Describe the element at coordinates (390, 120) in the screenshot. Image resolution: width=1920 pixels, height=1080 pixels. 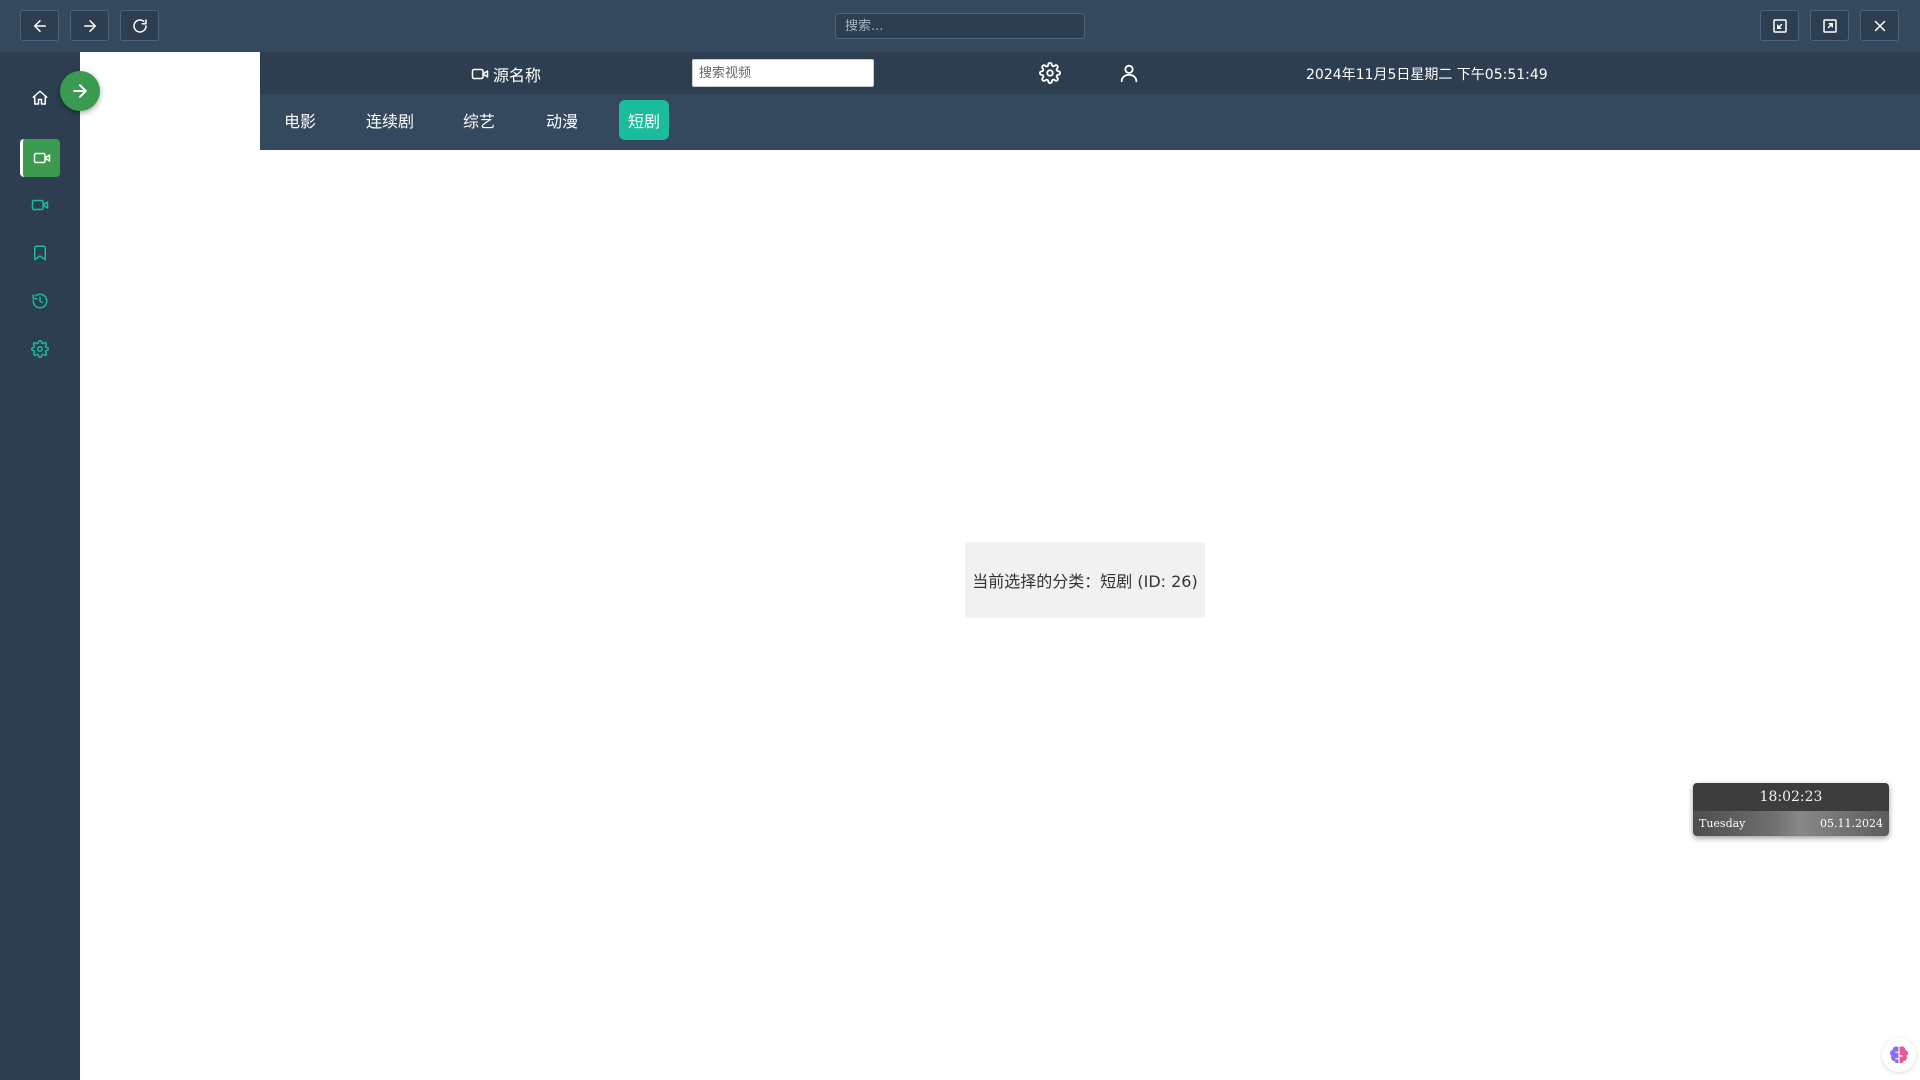
I see `category-tab-series: 连续剧` at that location.